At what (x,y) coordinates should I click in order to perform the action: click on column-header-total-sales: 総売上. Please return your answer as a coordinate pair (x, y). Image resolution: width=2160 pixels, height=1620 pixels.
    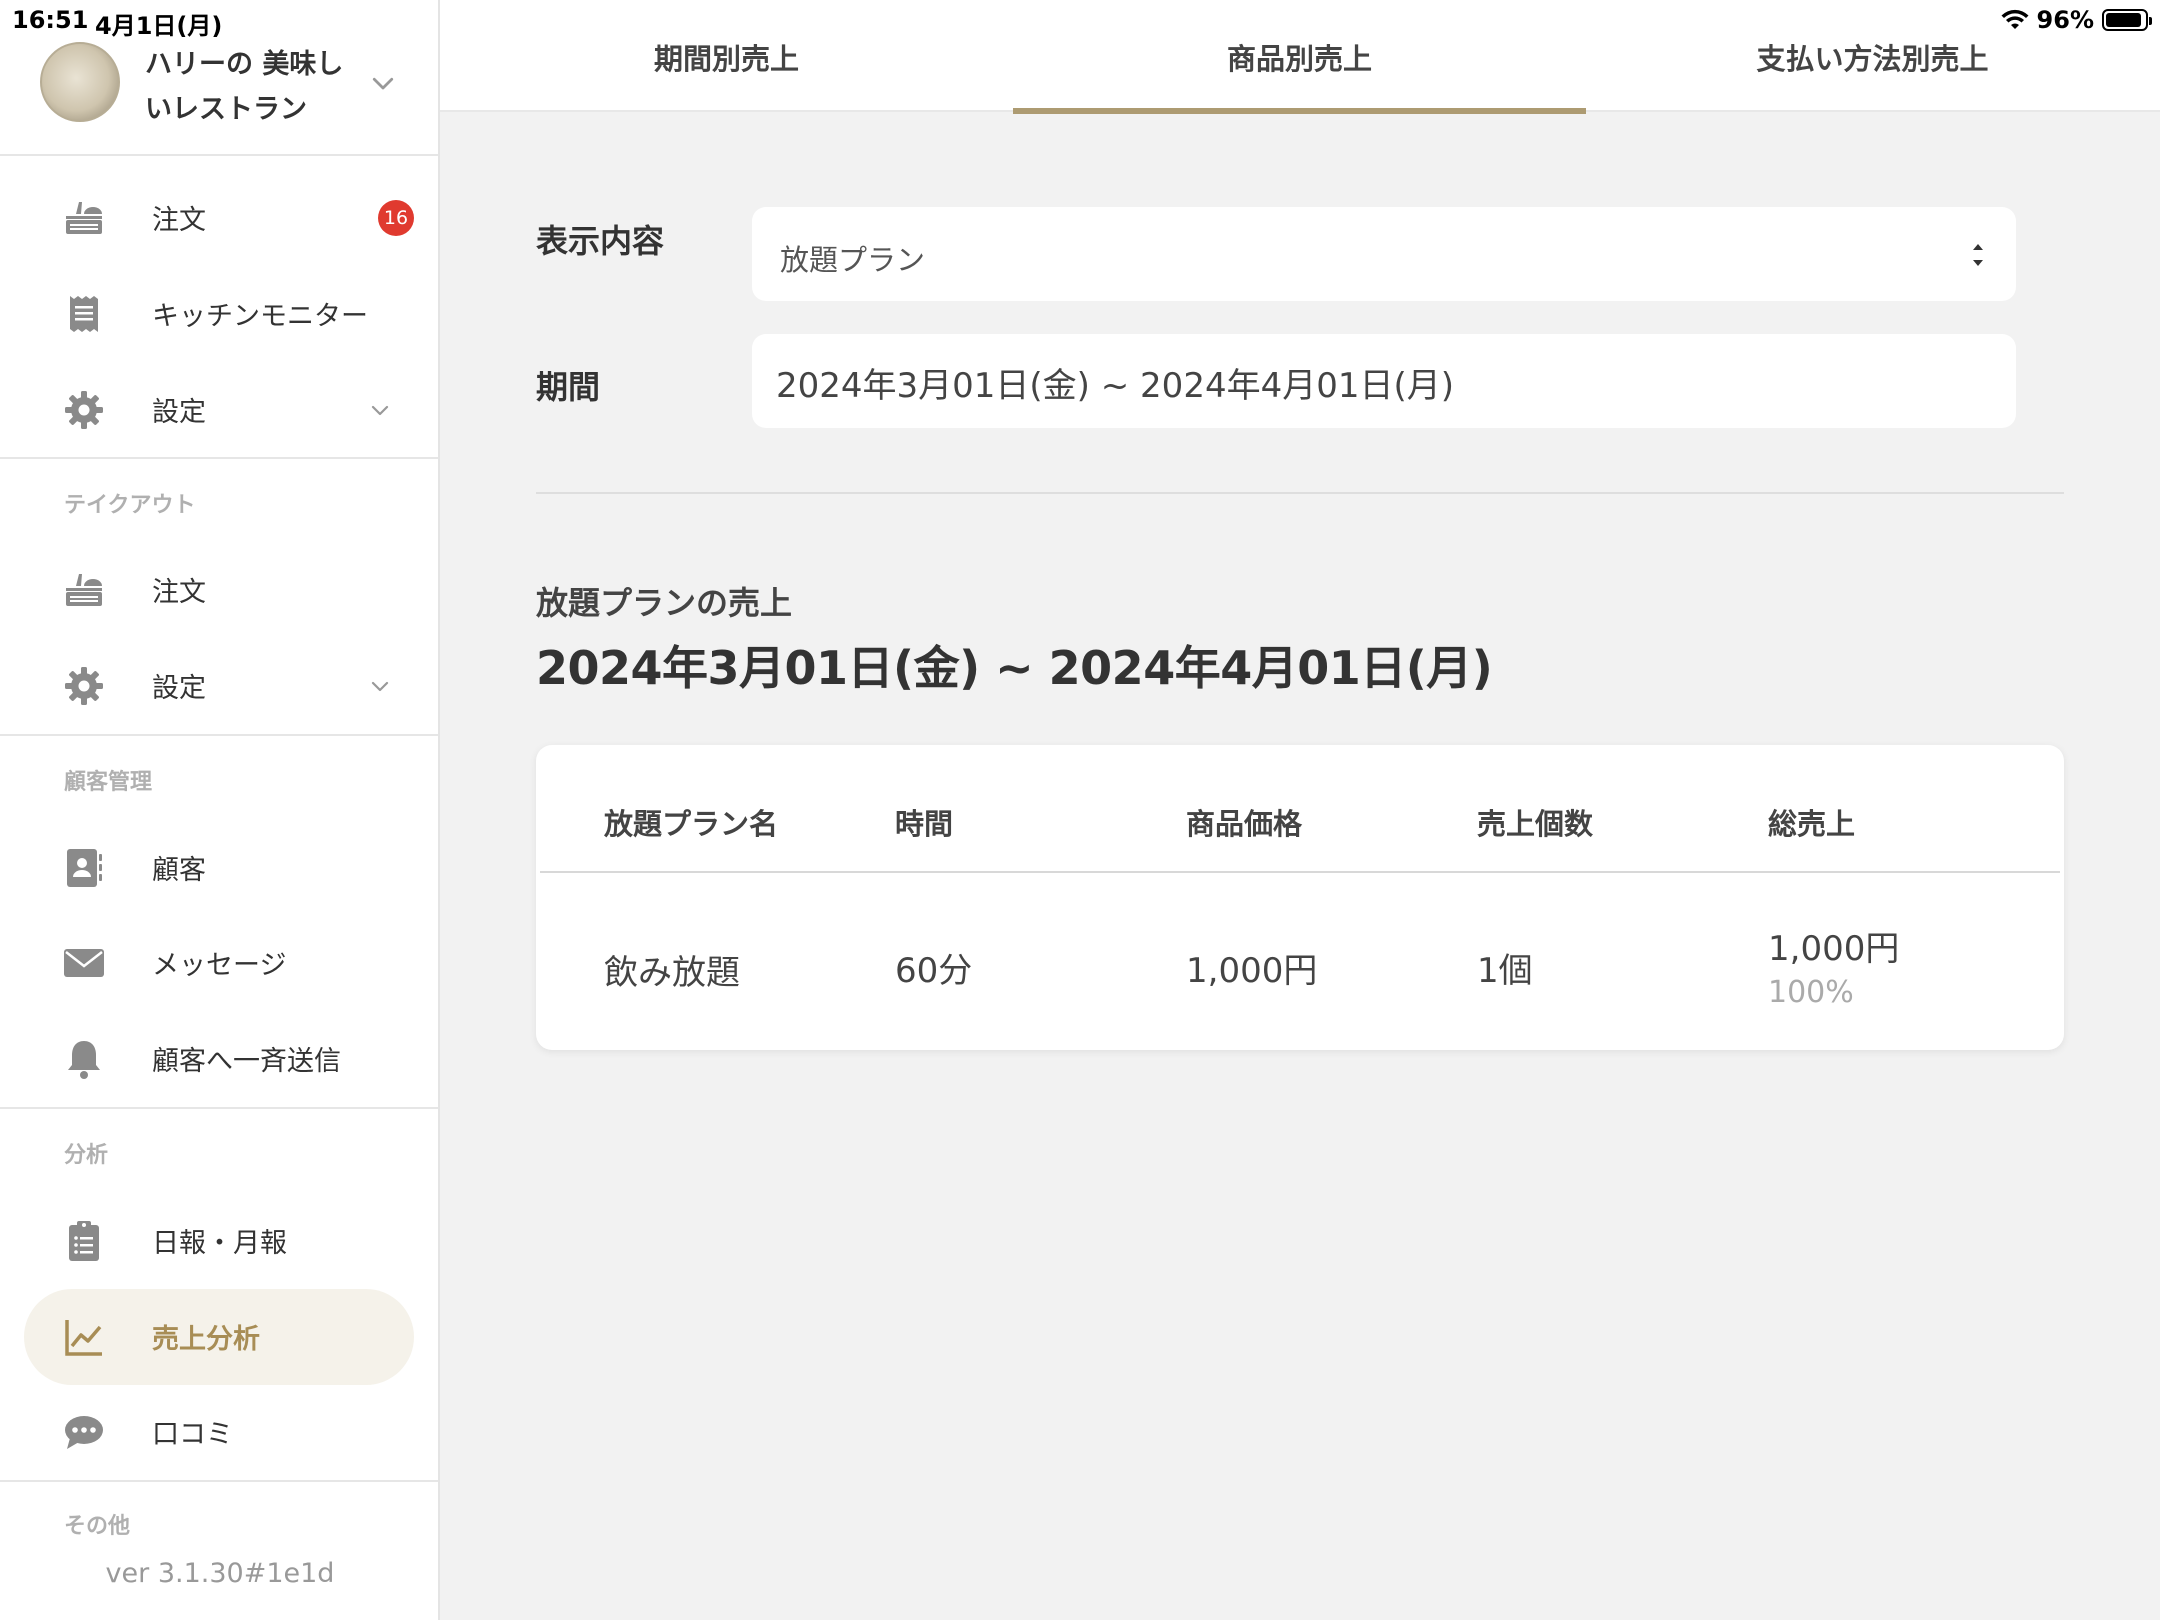
    Looking at the image, I should click on (1812, 824).